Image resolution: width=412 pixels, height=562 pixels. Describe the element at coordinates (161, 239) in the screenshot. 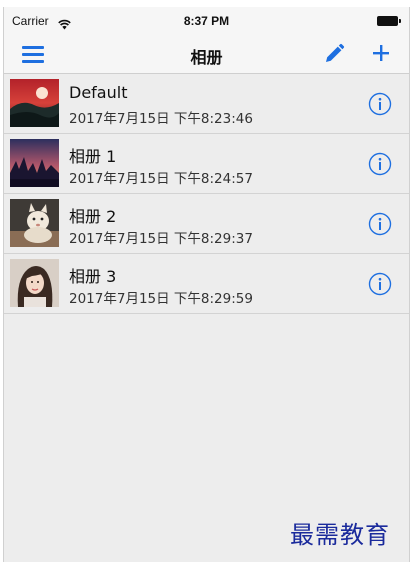

I see `album-date: 2017年7月15日 下午8:29:37` at that location.